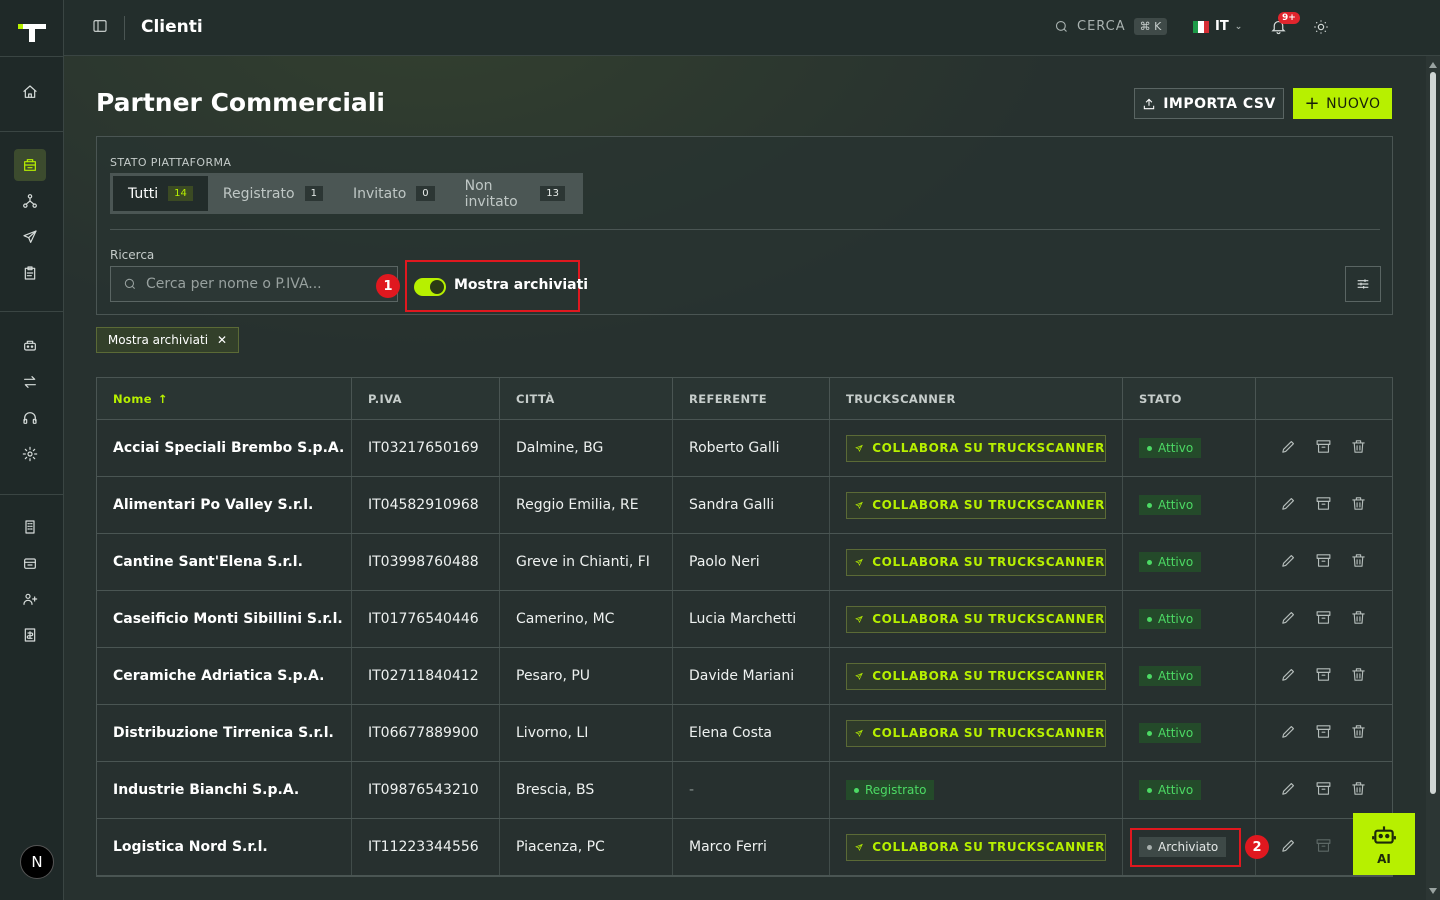  I want to click on ai-assistant-button: AI, so click(1384, 844).